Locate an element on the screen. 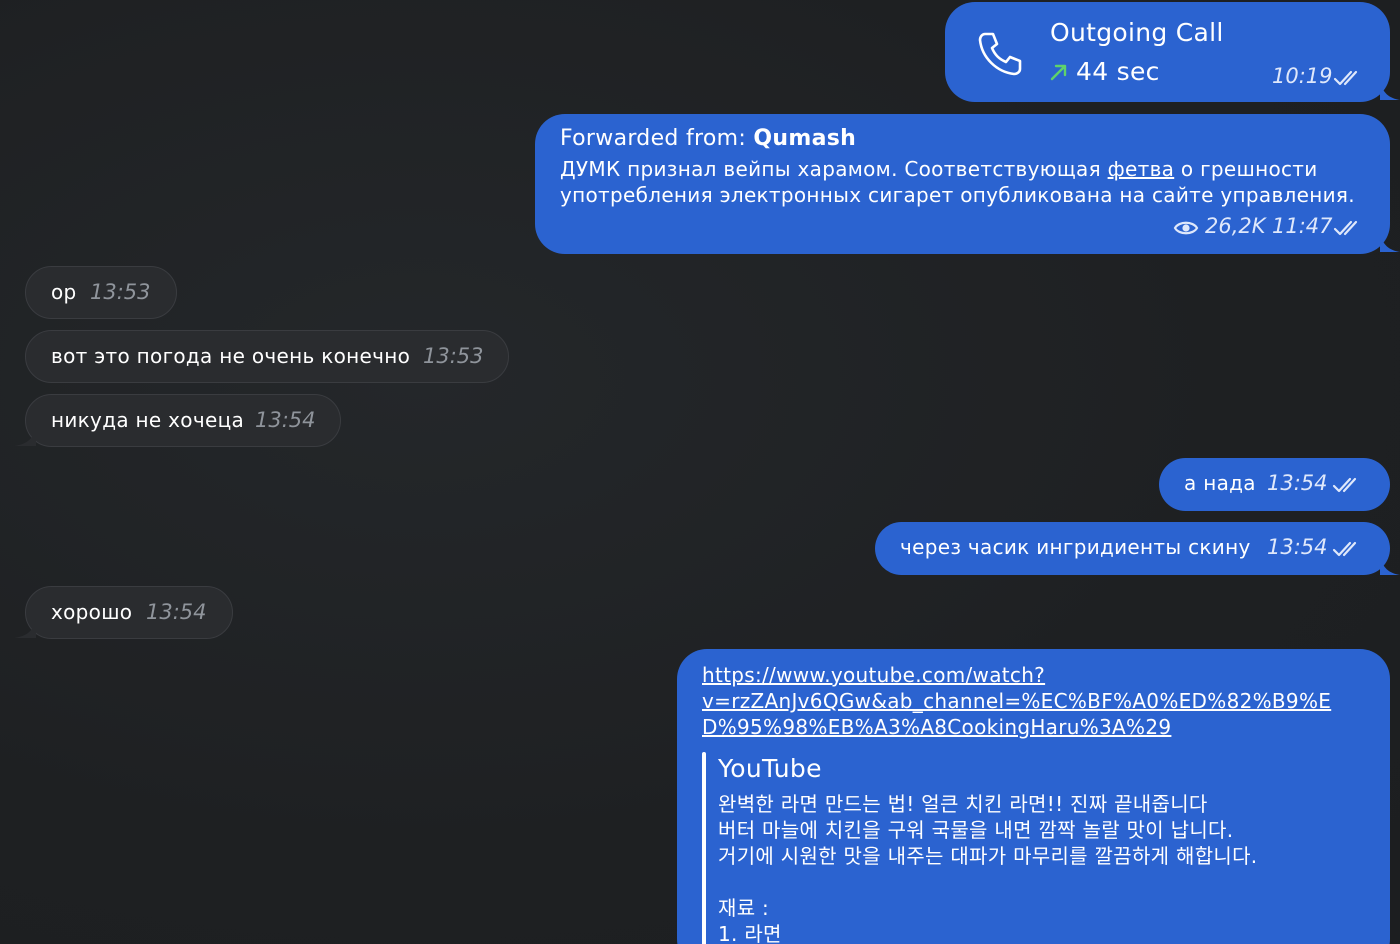 The image size is (1400, 944). preview-title: 완벽한 라면 만드는 법! 얼큰 치킨 라면!! 진짜 끝내줍니다 is located at coordinates (963, 804).